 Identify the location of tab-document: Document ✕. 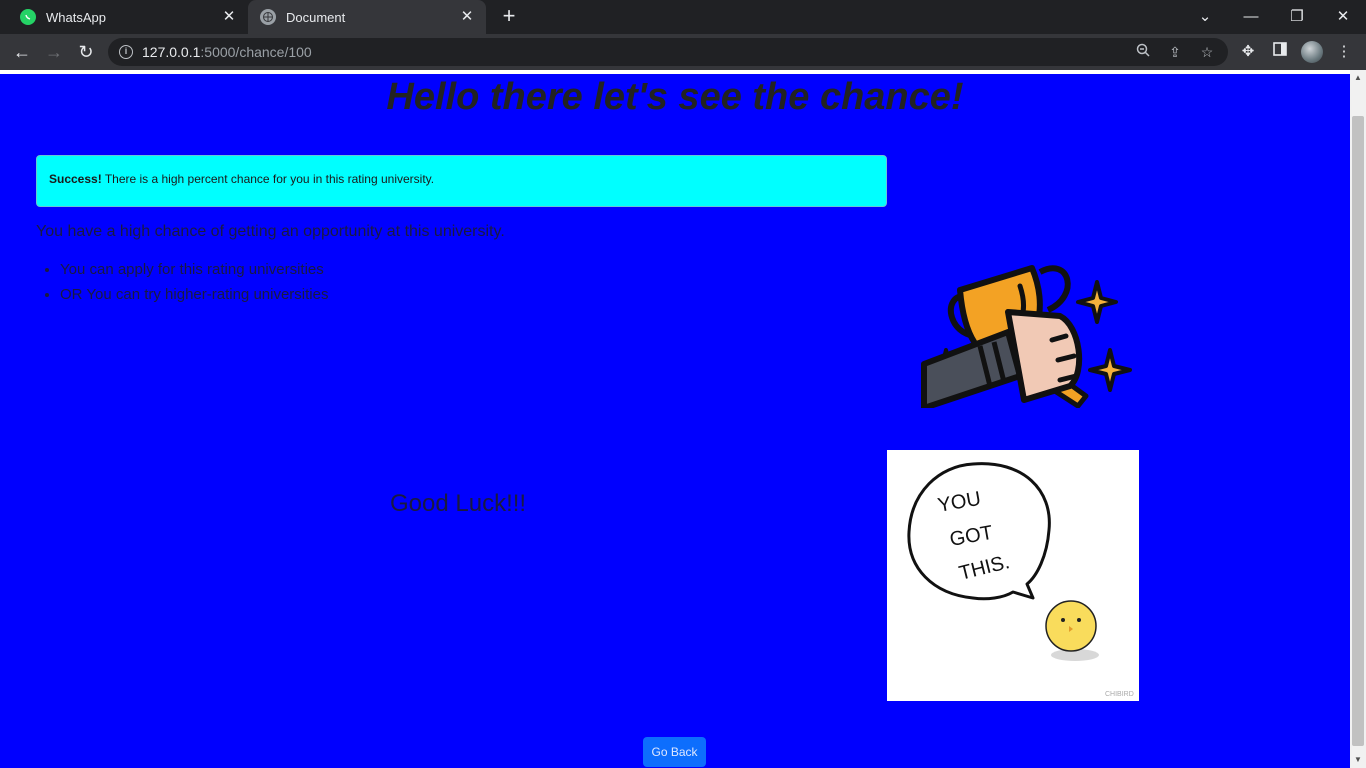
(367, 17).